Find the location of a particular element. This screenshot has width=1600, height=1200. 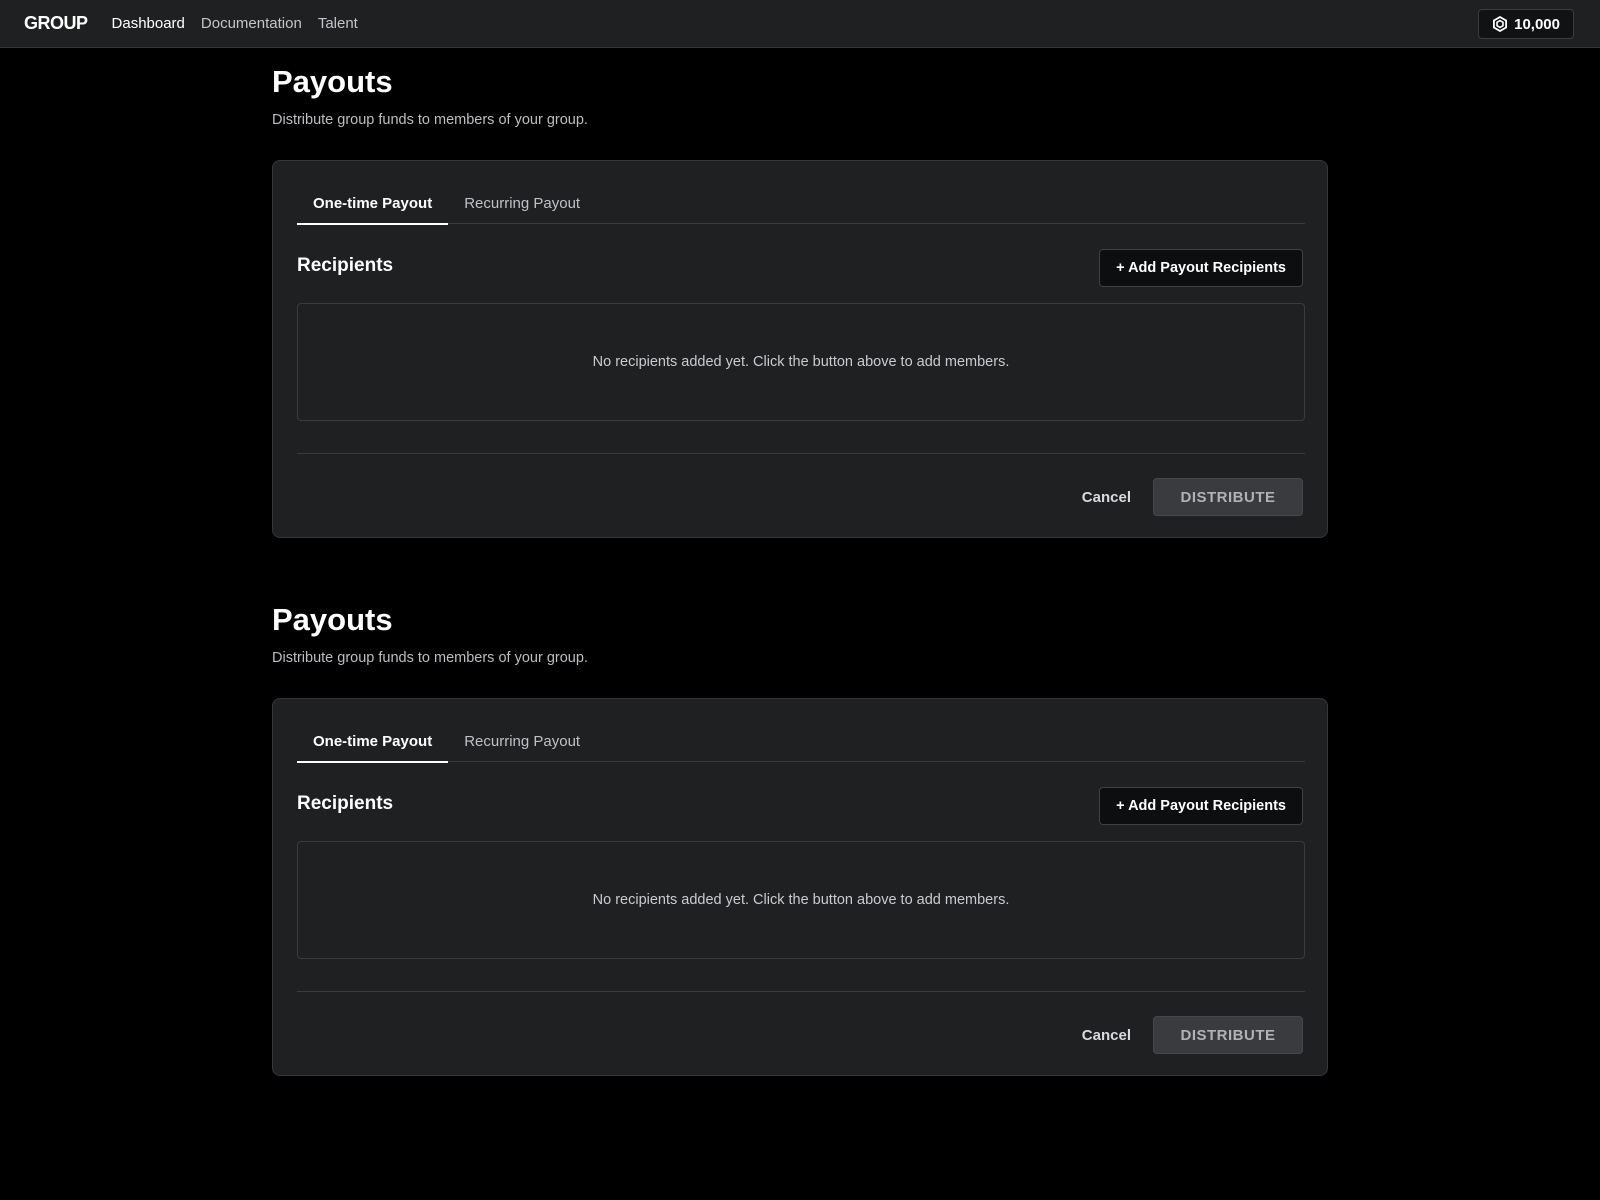

robux-coin-icon is located at coordinates (1500, 24).